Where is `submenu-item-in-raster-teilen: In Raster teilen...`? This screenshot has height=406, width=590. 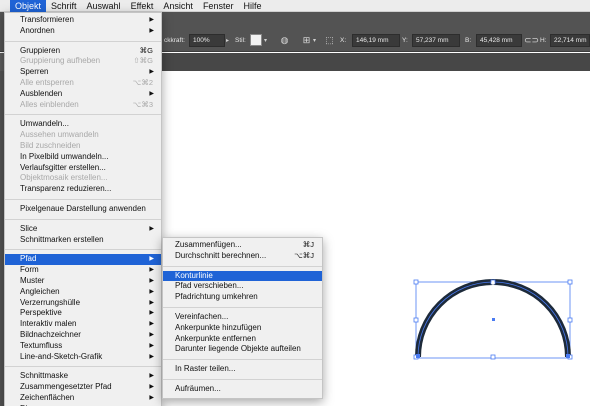 submenu-item-in-raster-teilen: In Raster teilen... is located at coordinates (242, 369).